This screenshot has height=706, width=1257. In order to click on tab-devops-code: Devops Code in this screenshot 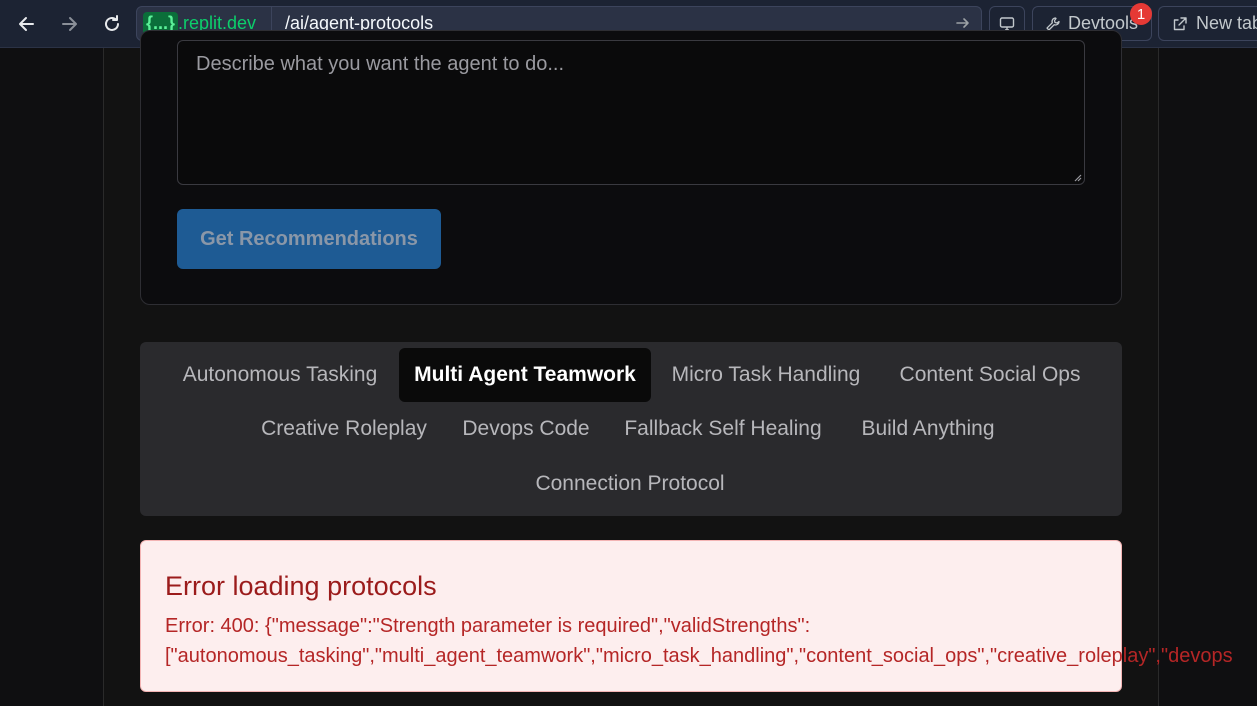, I will do `click(526, 429)`.